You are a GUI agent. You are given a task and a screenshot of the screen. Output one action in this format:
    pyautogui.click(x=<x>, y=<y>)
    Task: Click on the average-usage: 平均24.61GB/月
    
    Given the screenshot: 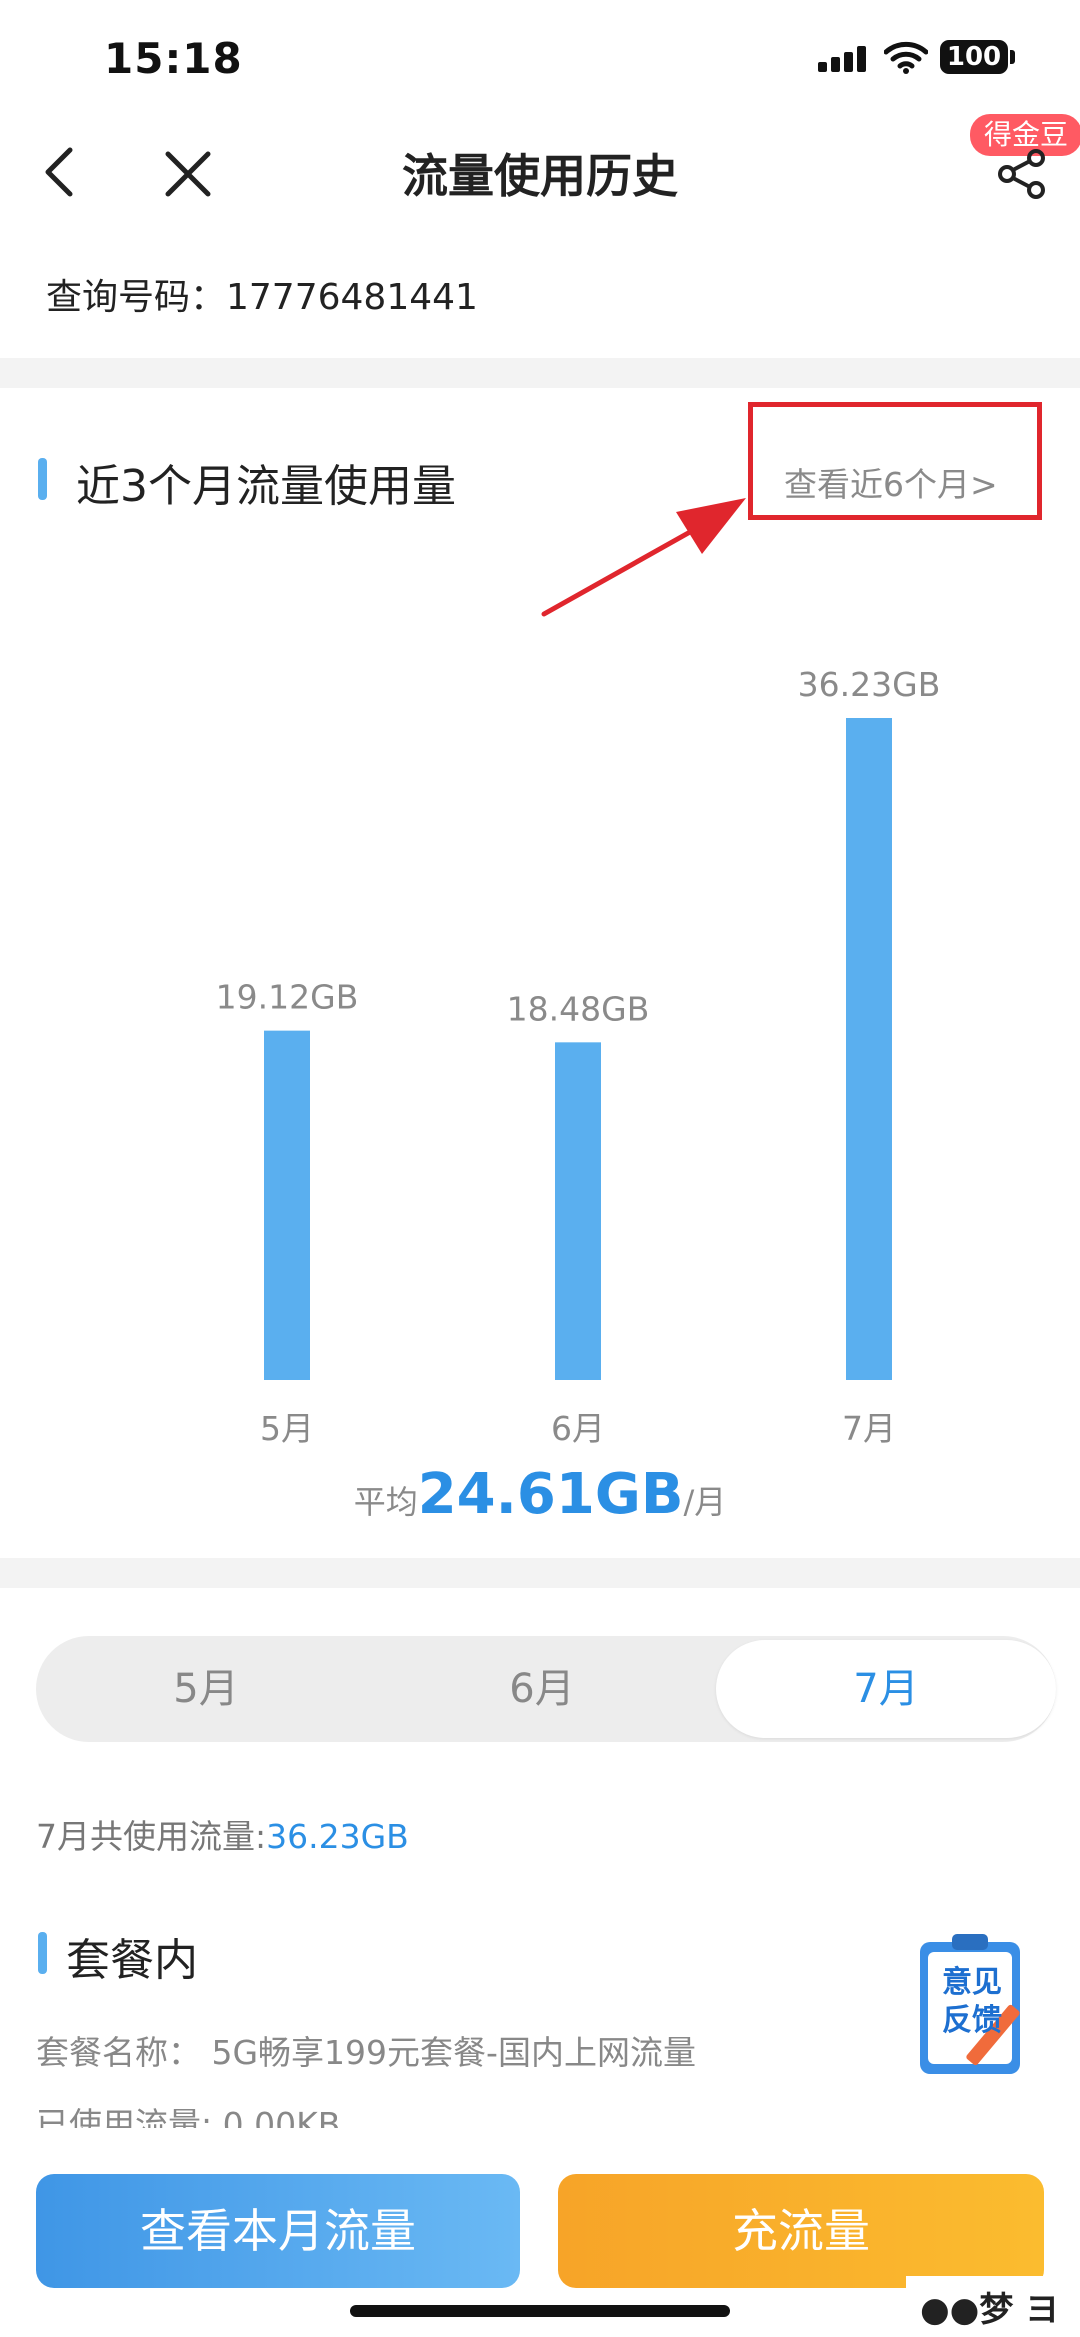 What is the action you would take?
    pyautogui.click(x=540, y=1494)
    